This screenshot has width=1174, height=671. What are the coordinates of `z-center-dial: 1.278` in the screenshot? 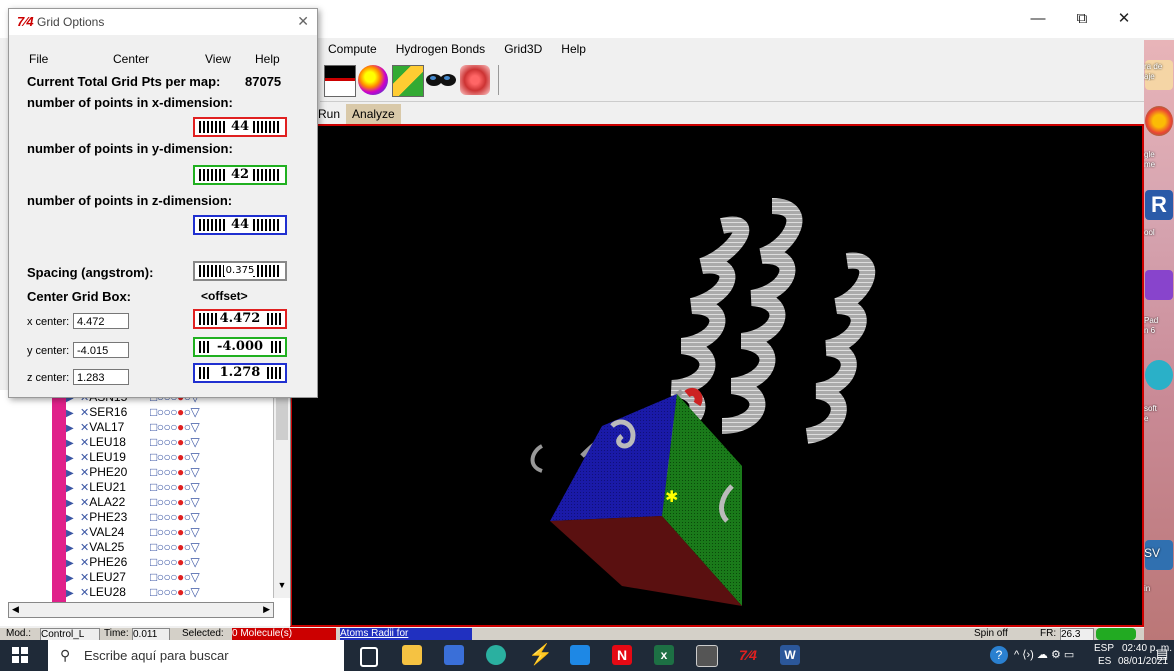 It's located at (240, 373).